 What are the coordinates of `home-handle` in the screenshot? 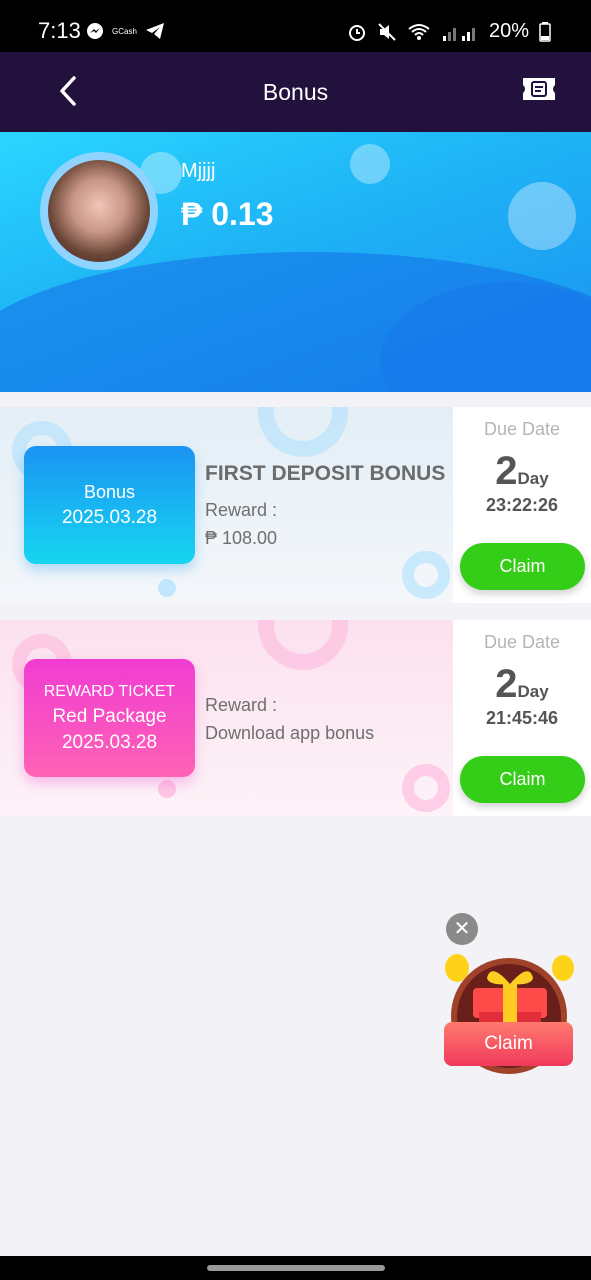 It's located at (296, 1268).